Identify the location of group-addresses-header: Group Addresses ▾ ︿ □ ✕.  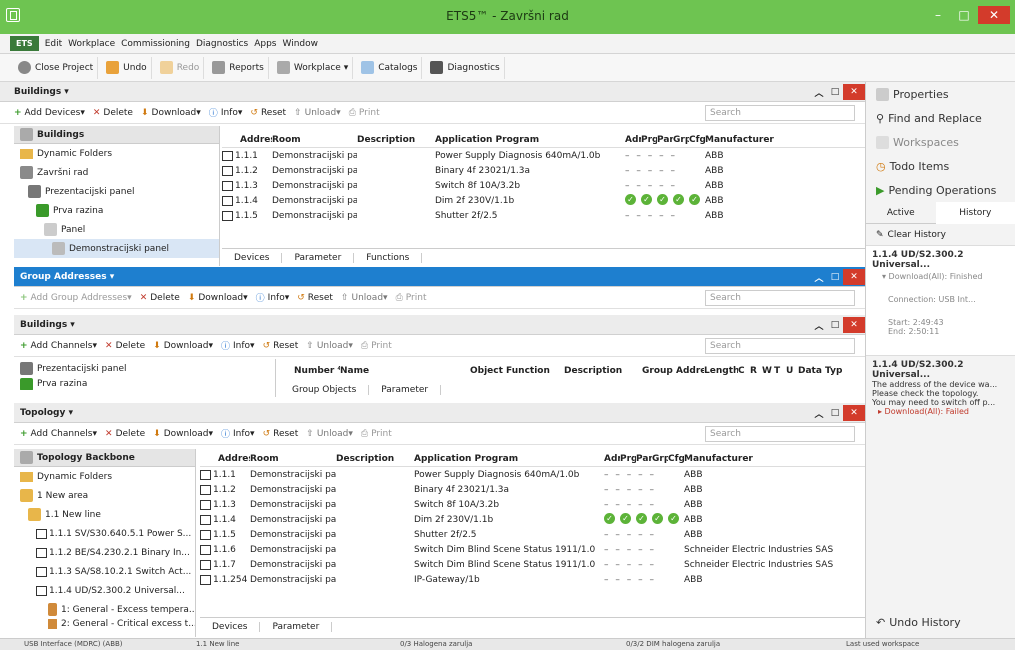
(439, 277).